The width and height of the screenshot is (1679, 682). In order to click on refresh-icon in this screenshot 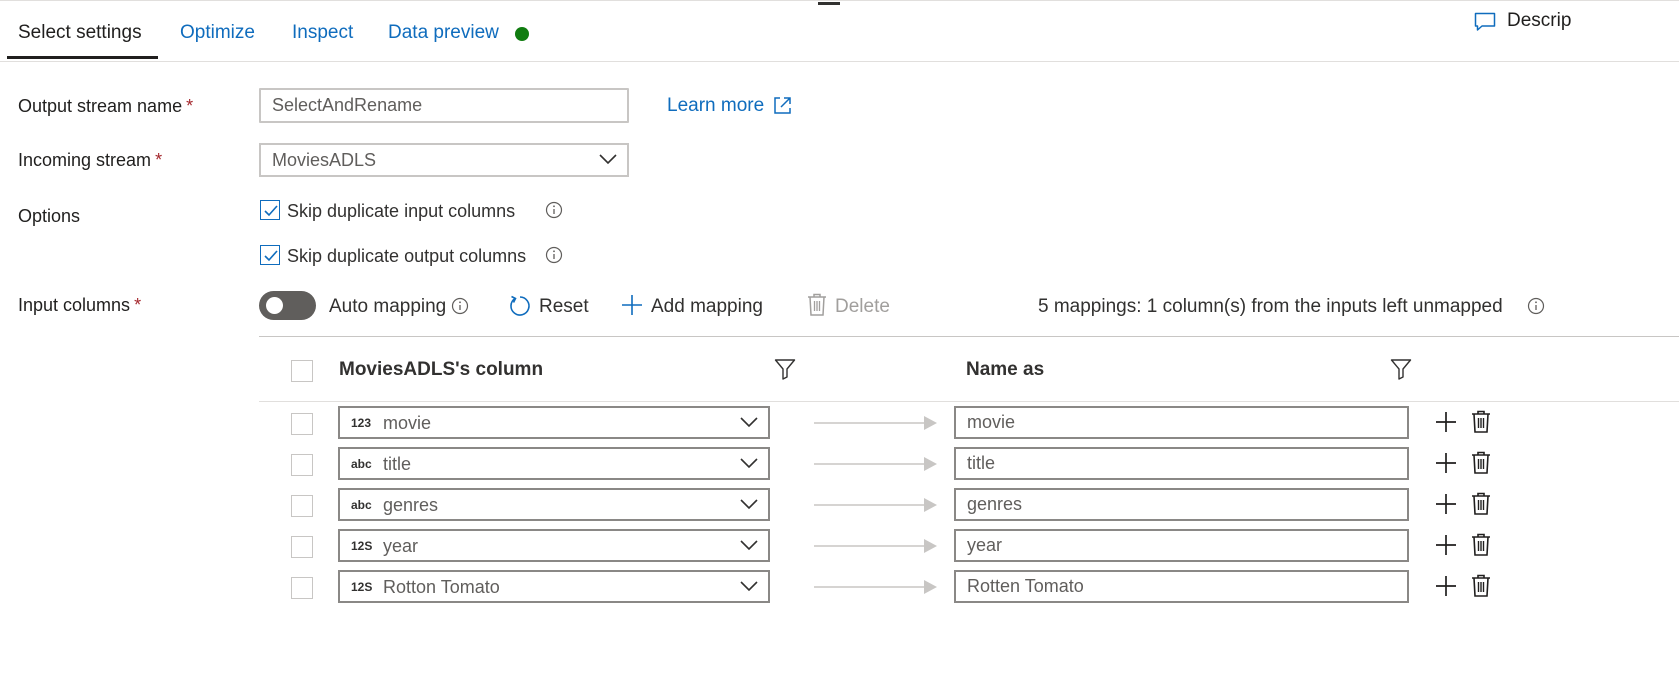, I will do `click(520, 305)`.